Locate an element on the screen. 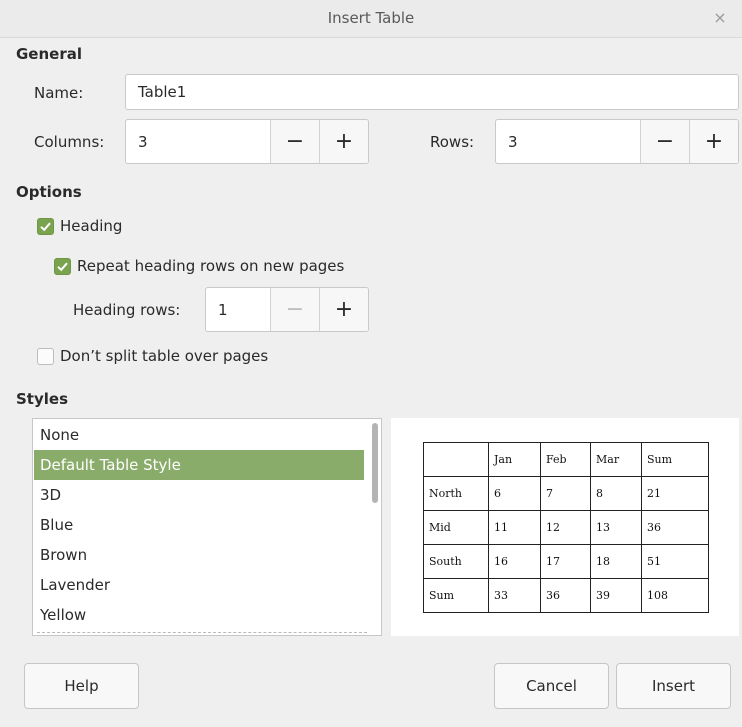 This screenshot has width=742, height=727. preview-cell: 8 is located at coordinates (616, 493).